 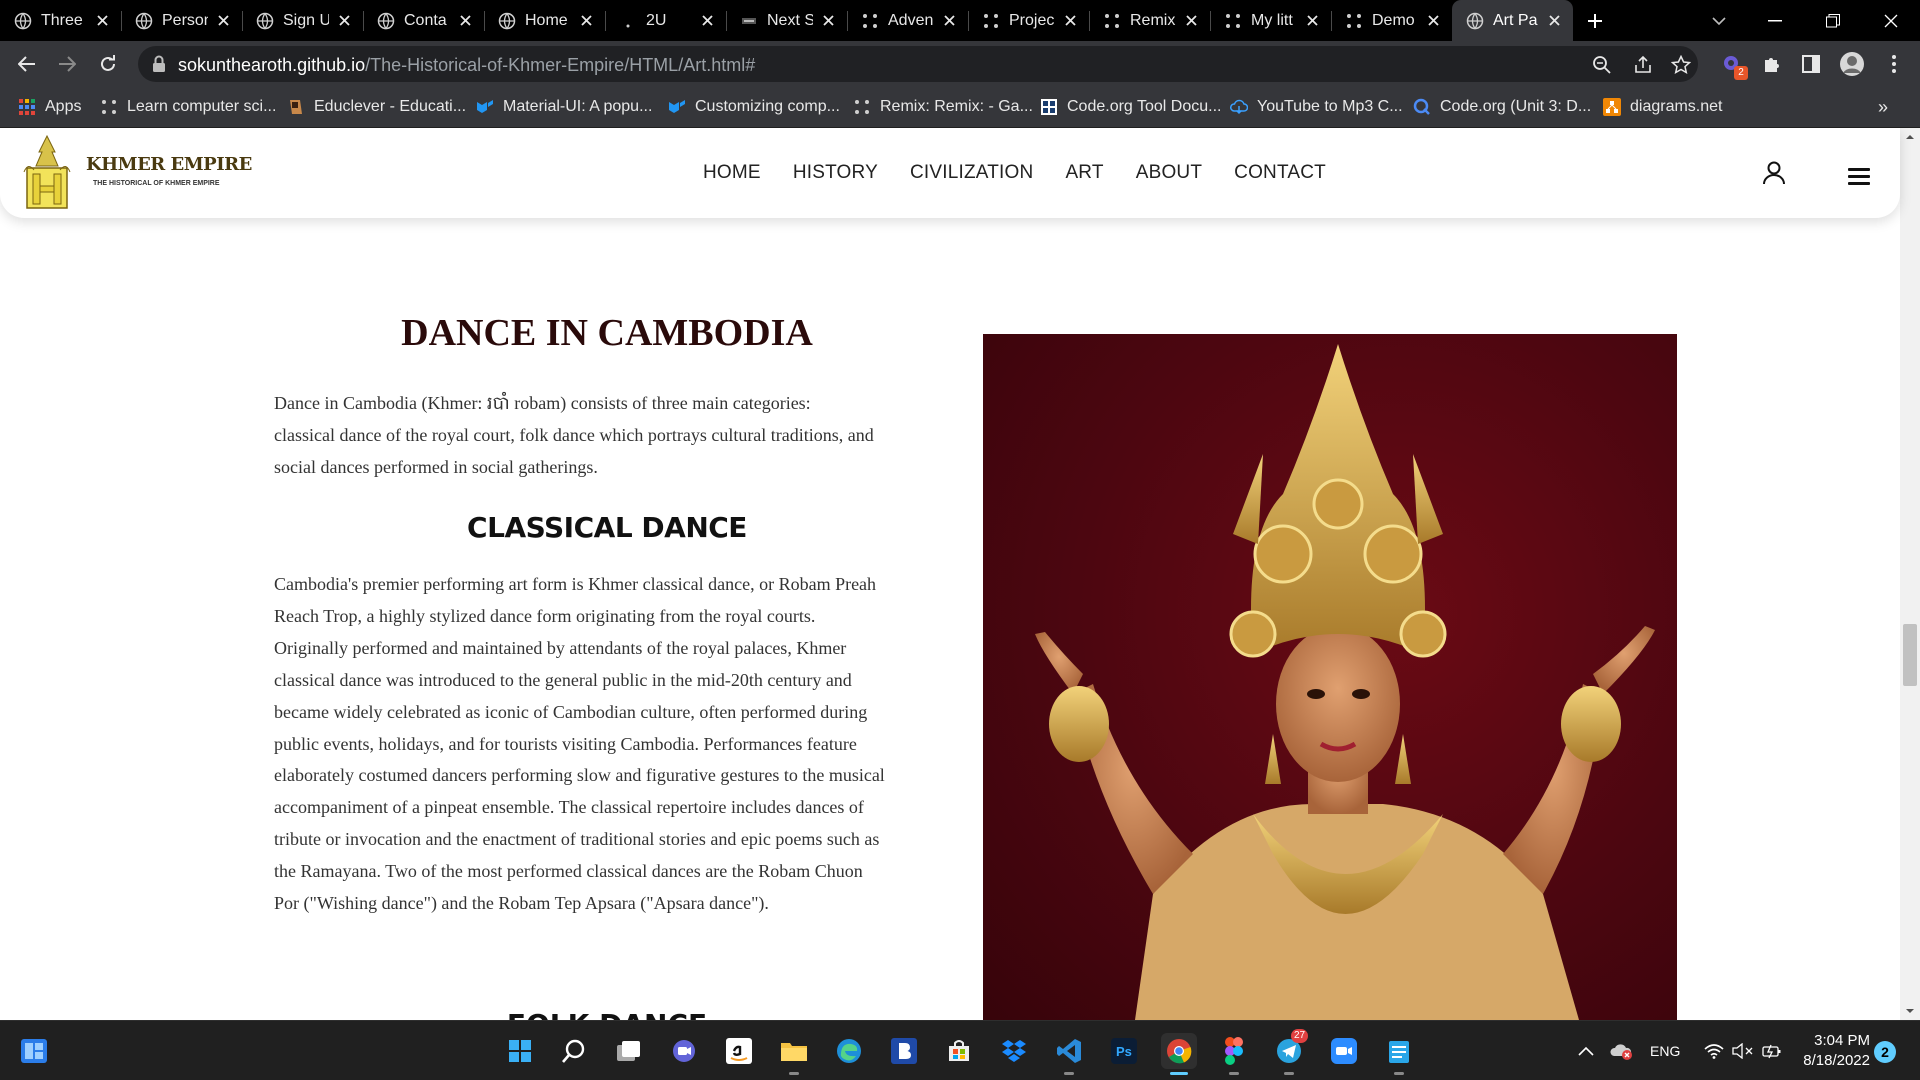 I want to click on bookmarks-overflow-button: », so click(x=1883, y=107).